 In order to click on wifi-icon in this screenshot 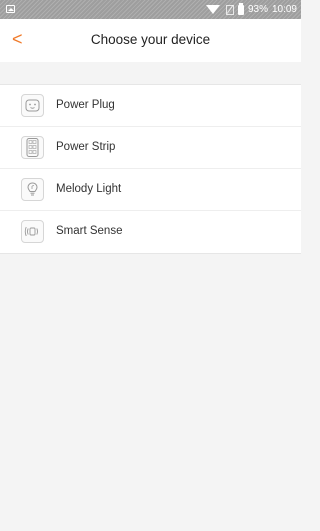, I will do `click(212, 9)`.